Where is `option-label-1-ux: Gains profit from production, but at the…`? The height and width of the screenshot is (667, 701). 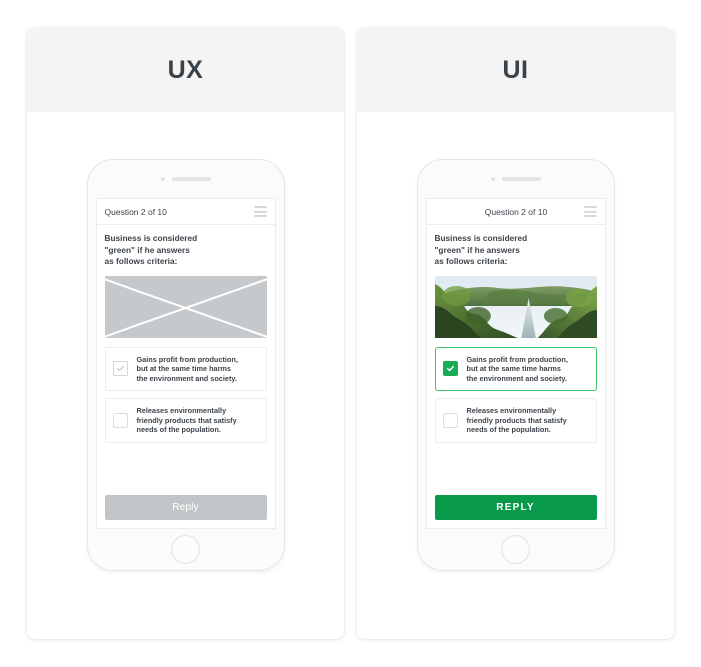
option-label-1-ux: Gains profit from production, but at the… is located at coordinates (187, 369).